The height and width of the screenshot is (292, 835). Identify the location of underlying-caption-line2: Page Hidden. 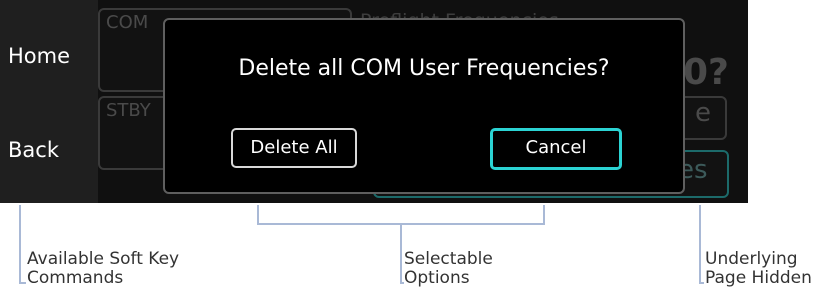
(758, 278).